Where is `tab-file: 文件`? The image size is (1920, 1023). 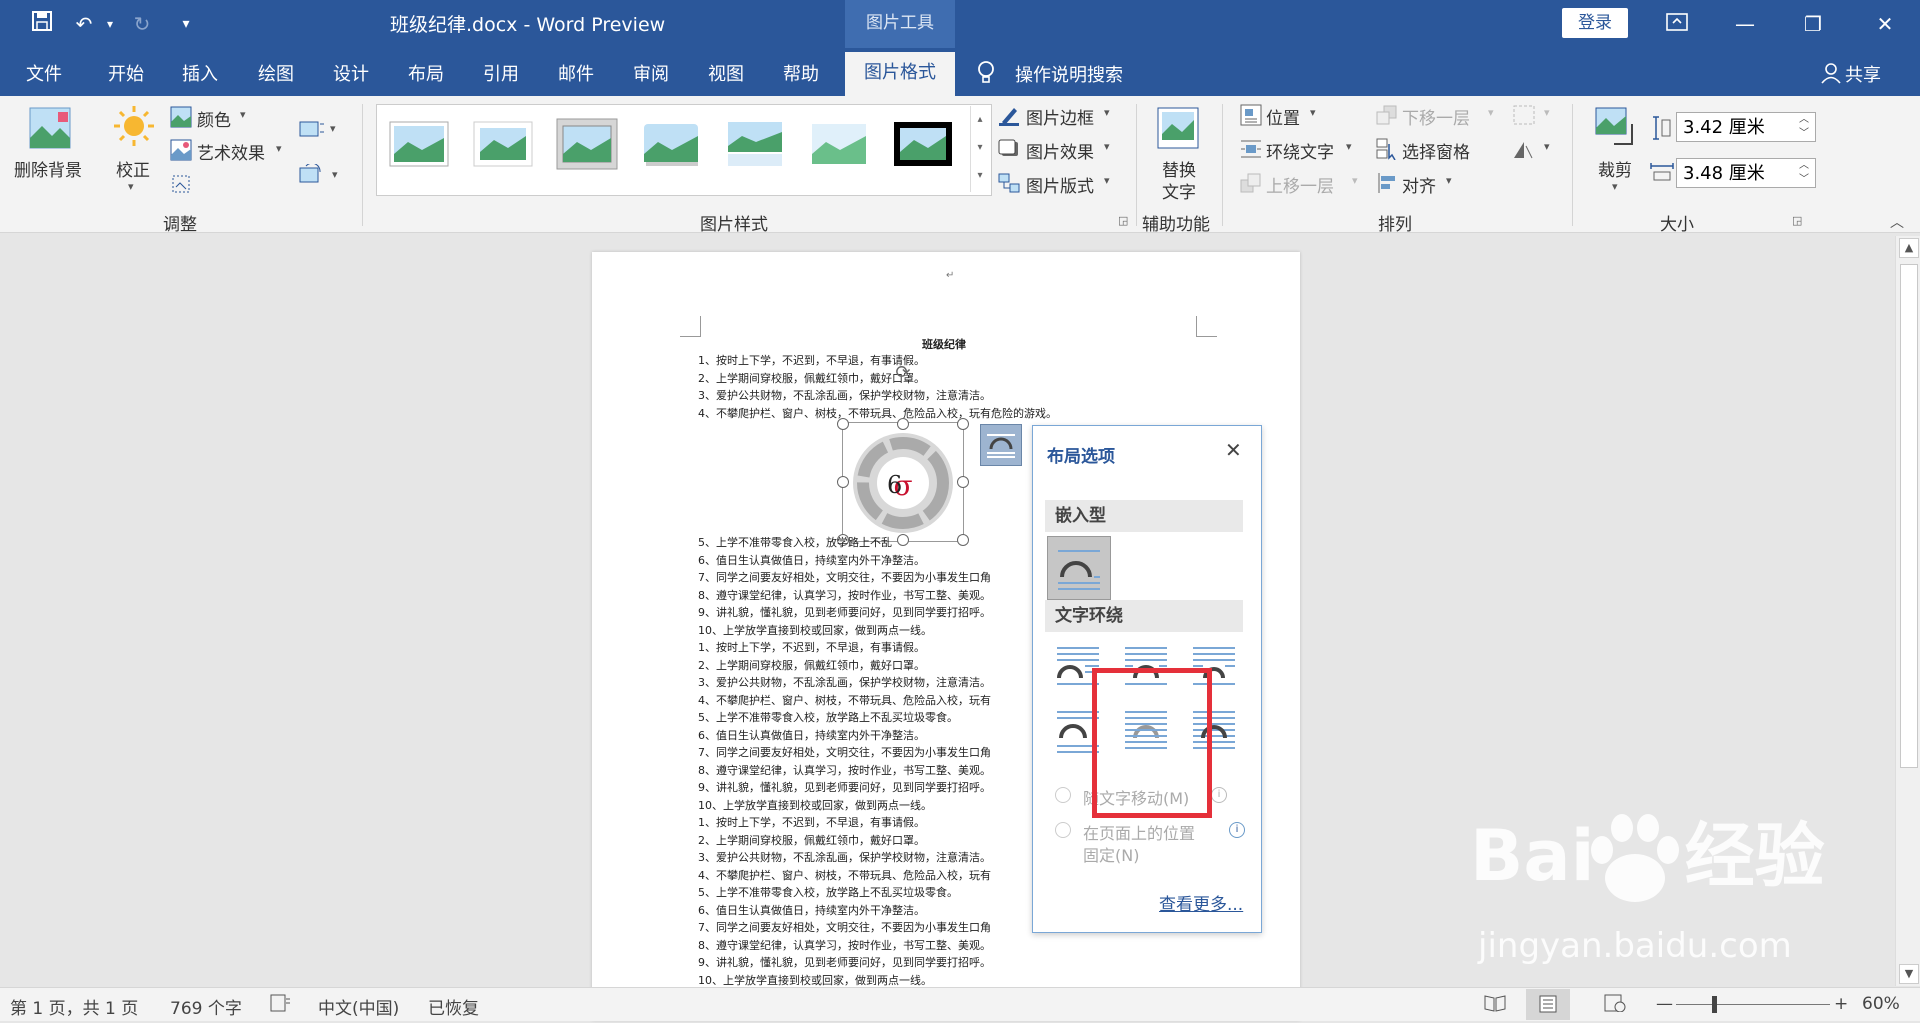 tab-file: 文件 is located at coordinates (44, 73).